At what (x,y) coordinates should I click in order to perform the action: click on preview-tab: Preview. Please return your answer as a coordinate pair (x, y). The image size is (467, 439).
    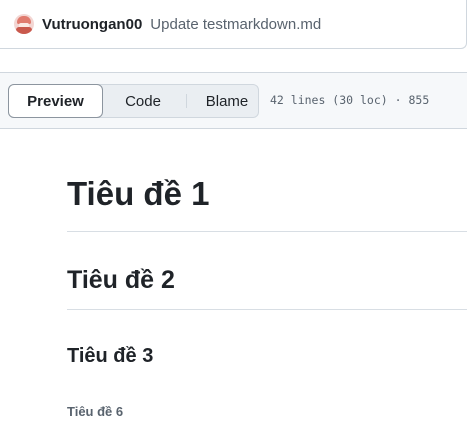
    Looking at the image, I should click on (55, 101).